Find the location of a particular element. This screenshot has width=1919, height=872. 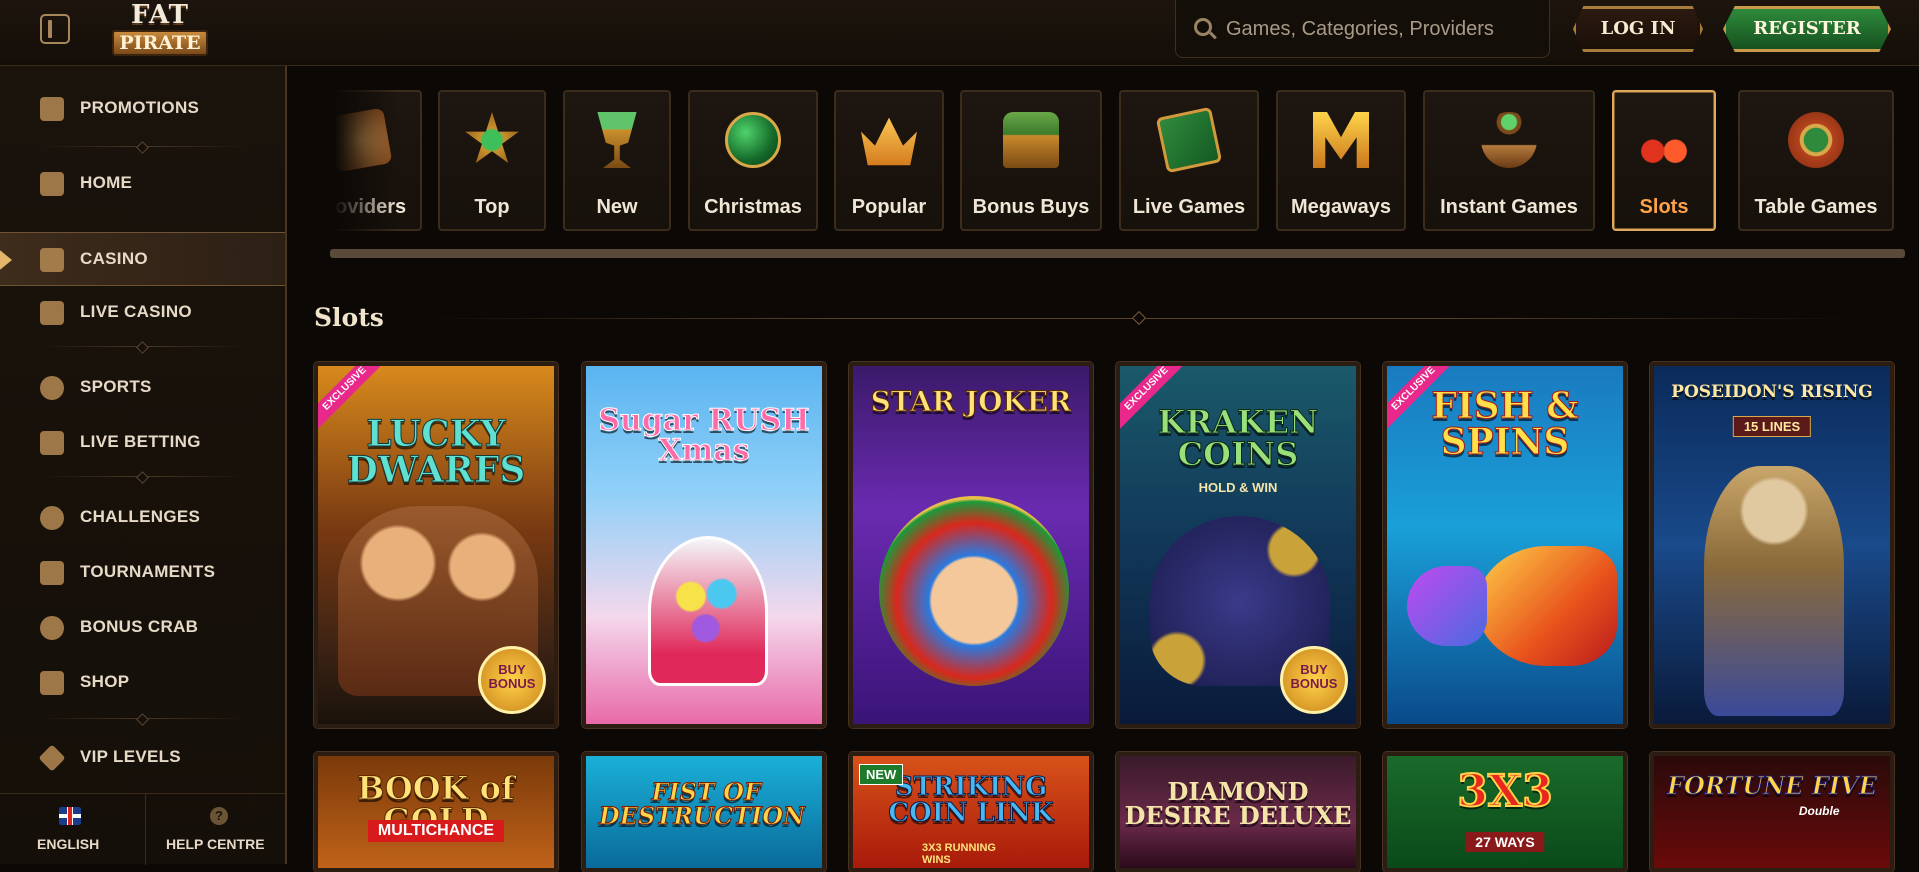

poseidon-art is located at coordinates (1774, 591).